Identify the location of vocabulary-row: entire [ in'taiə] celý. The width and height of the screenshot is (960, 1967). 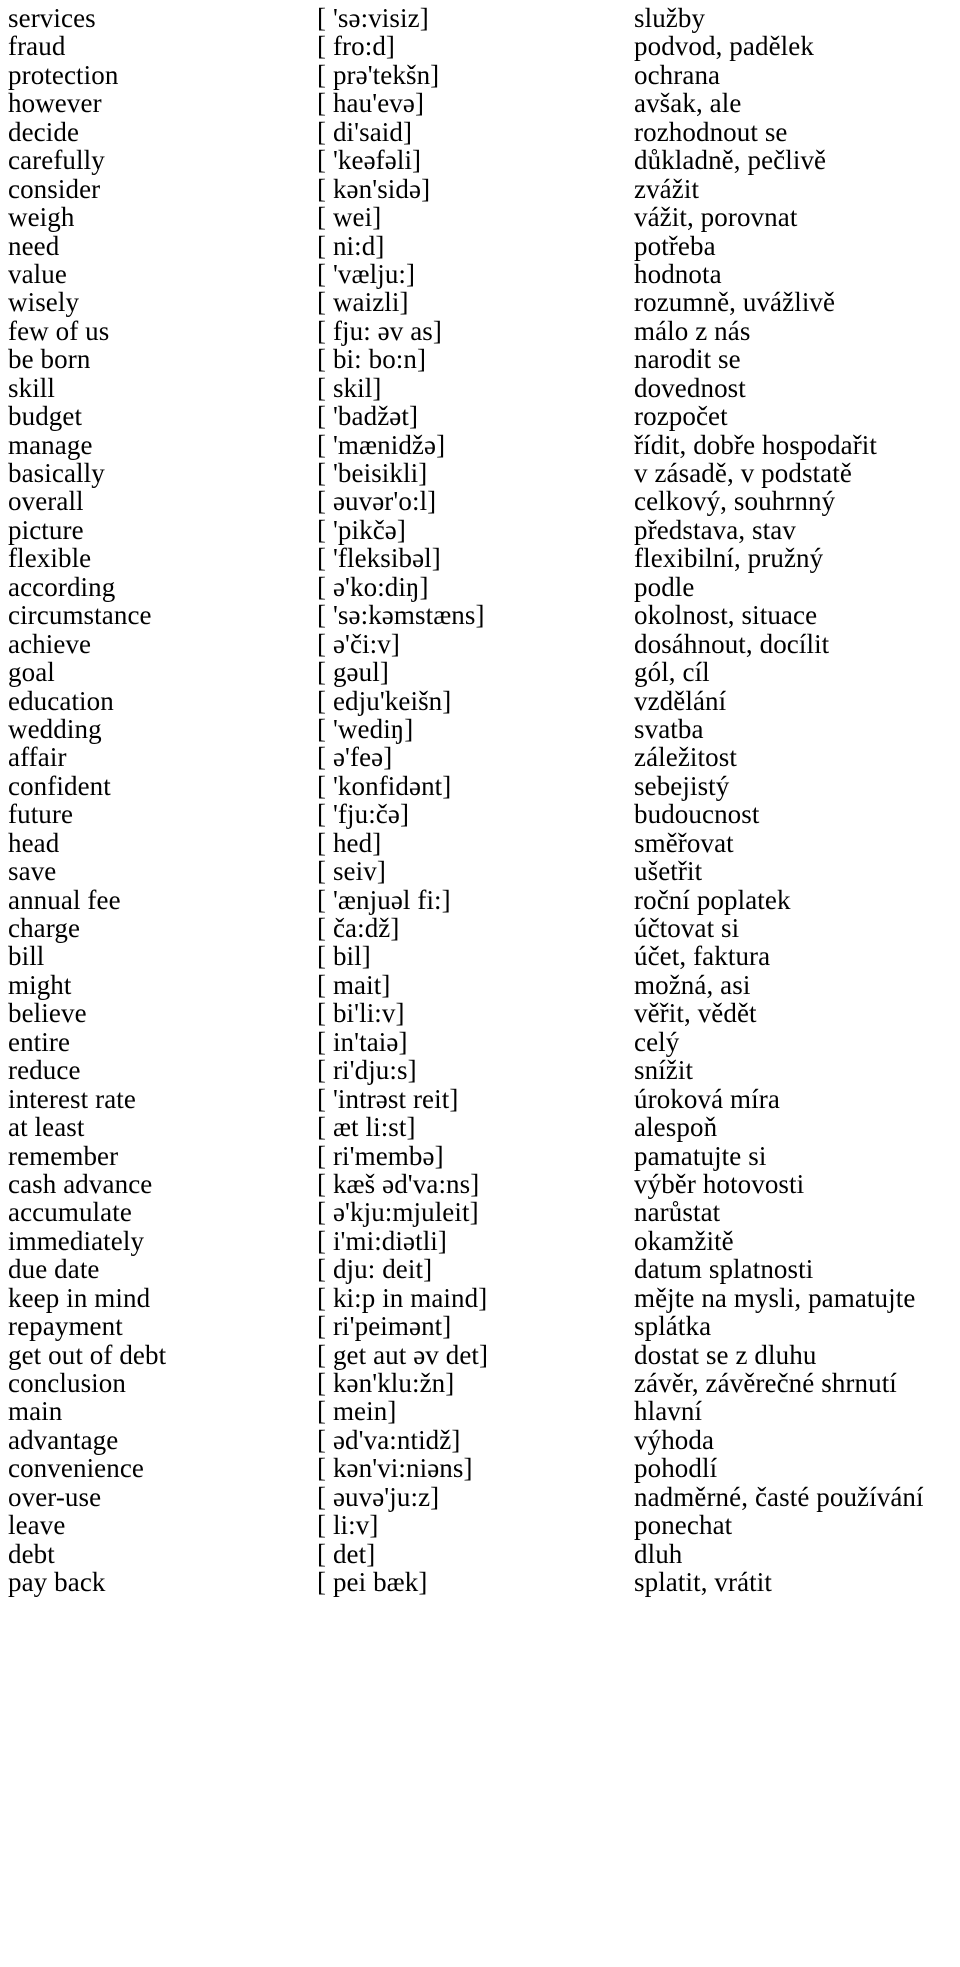
(480, 1041).